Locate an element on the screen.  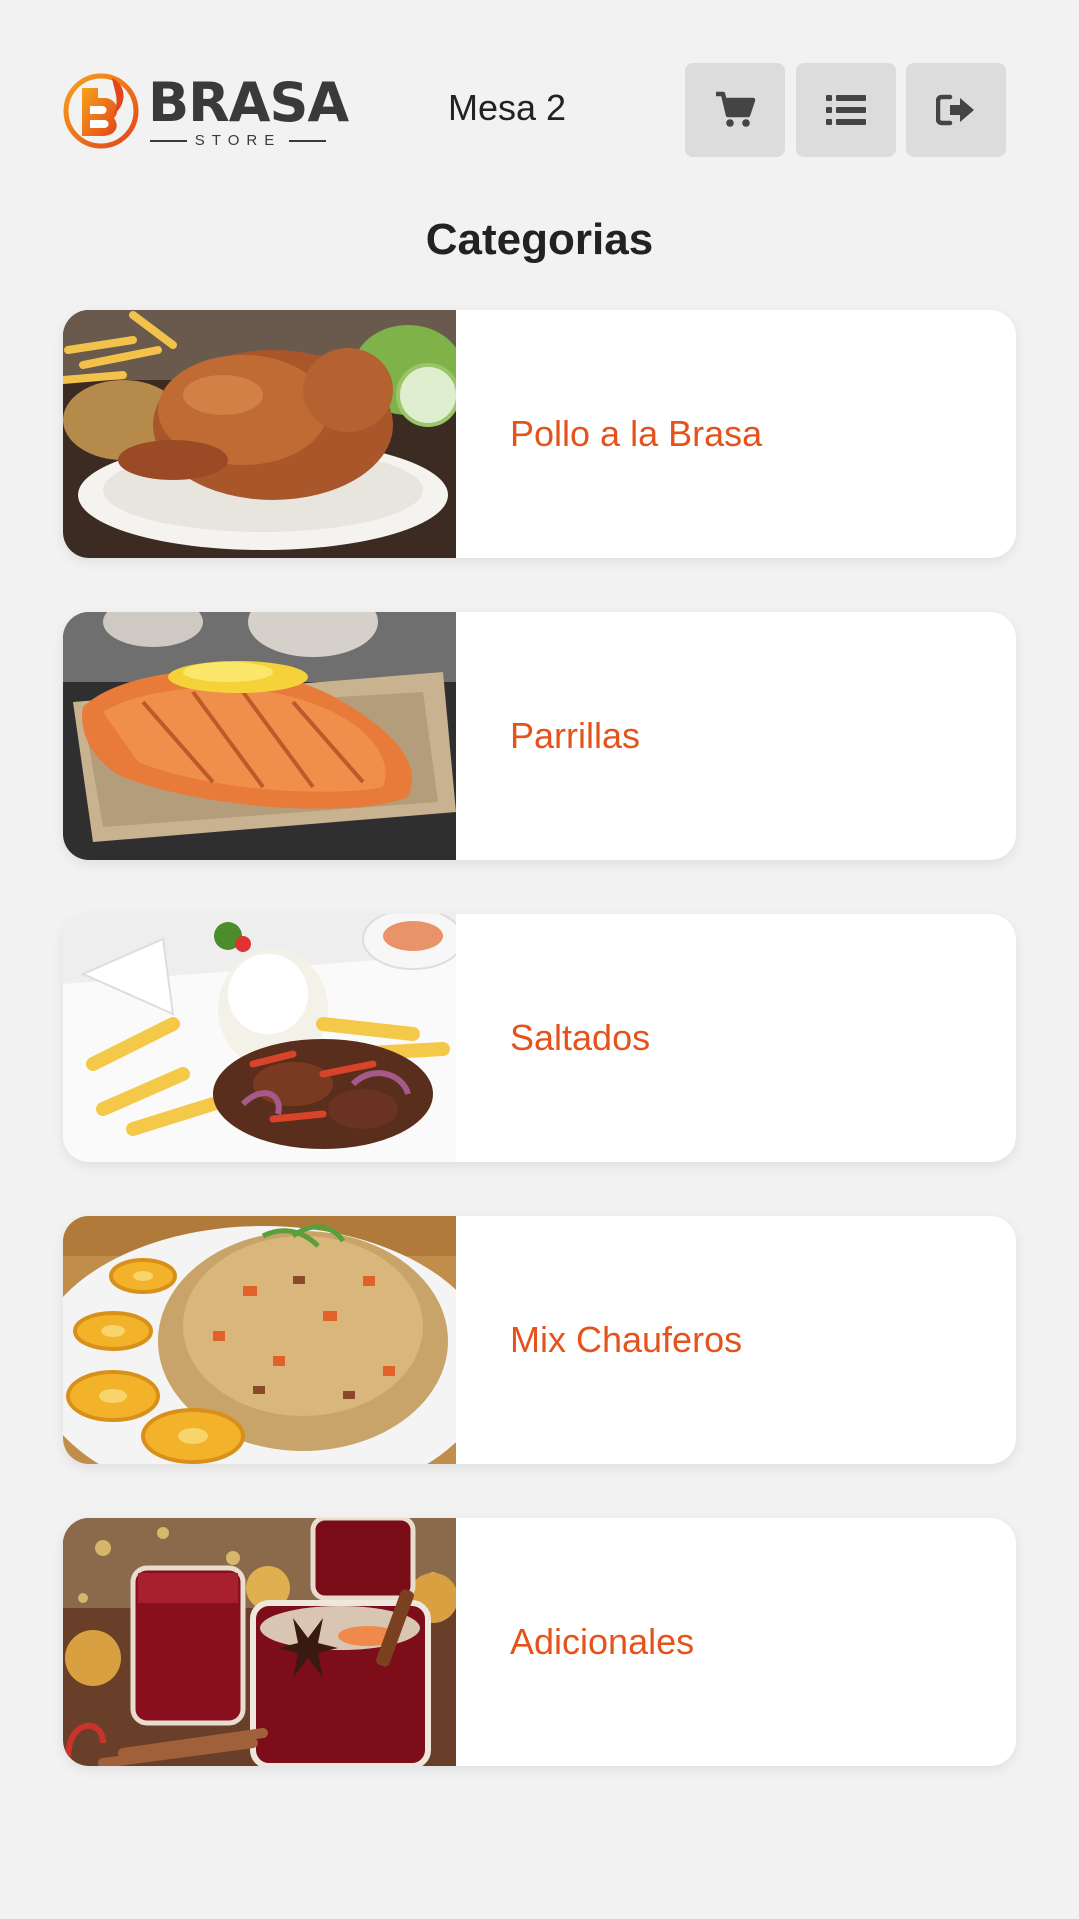
mulled-wine-drinks-image is located at coordinates (259, 1642).